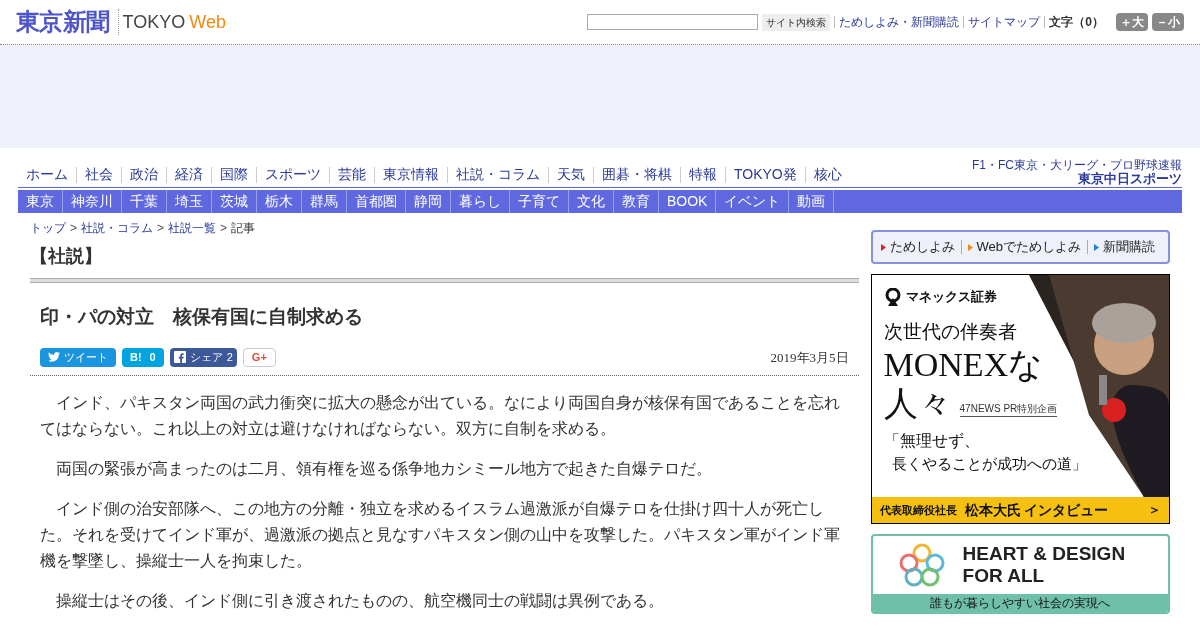  What do you see at coordinates (1076, 22) in the screenshot?
I see `font-size-label: 文字（0）` at bounding box center [1076, 22].